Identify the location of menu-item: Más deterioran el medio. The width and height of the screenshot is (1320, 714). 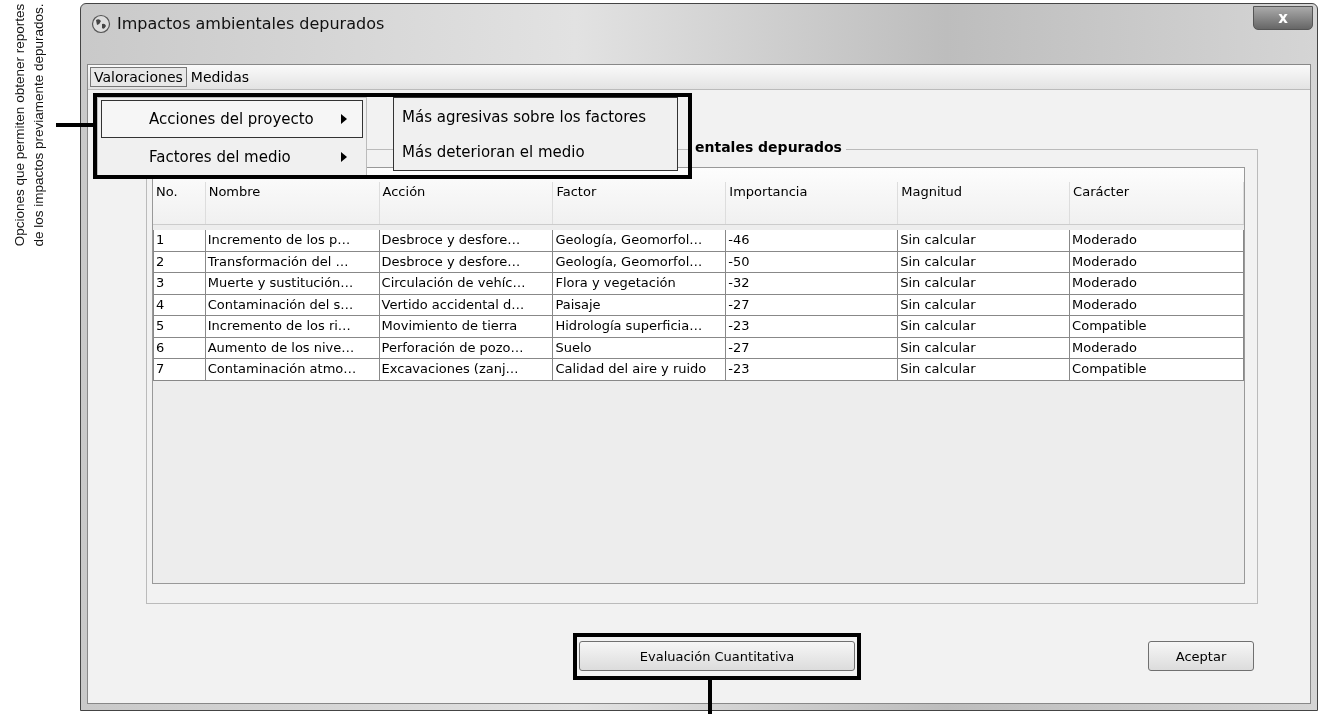
(535, 152).